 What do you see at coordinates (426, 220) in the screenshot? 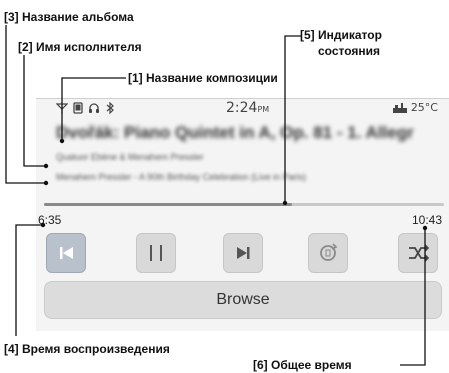
I see `total-time: 10:43` at bounding box center [426, 220].